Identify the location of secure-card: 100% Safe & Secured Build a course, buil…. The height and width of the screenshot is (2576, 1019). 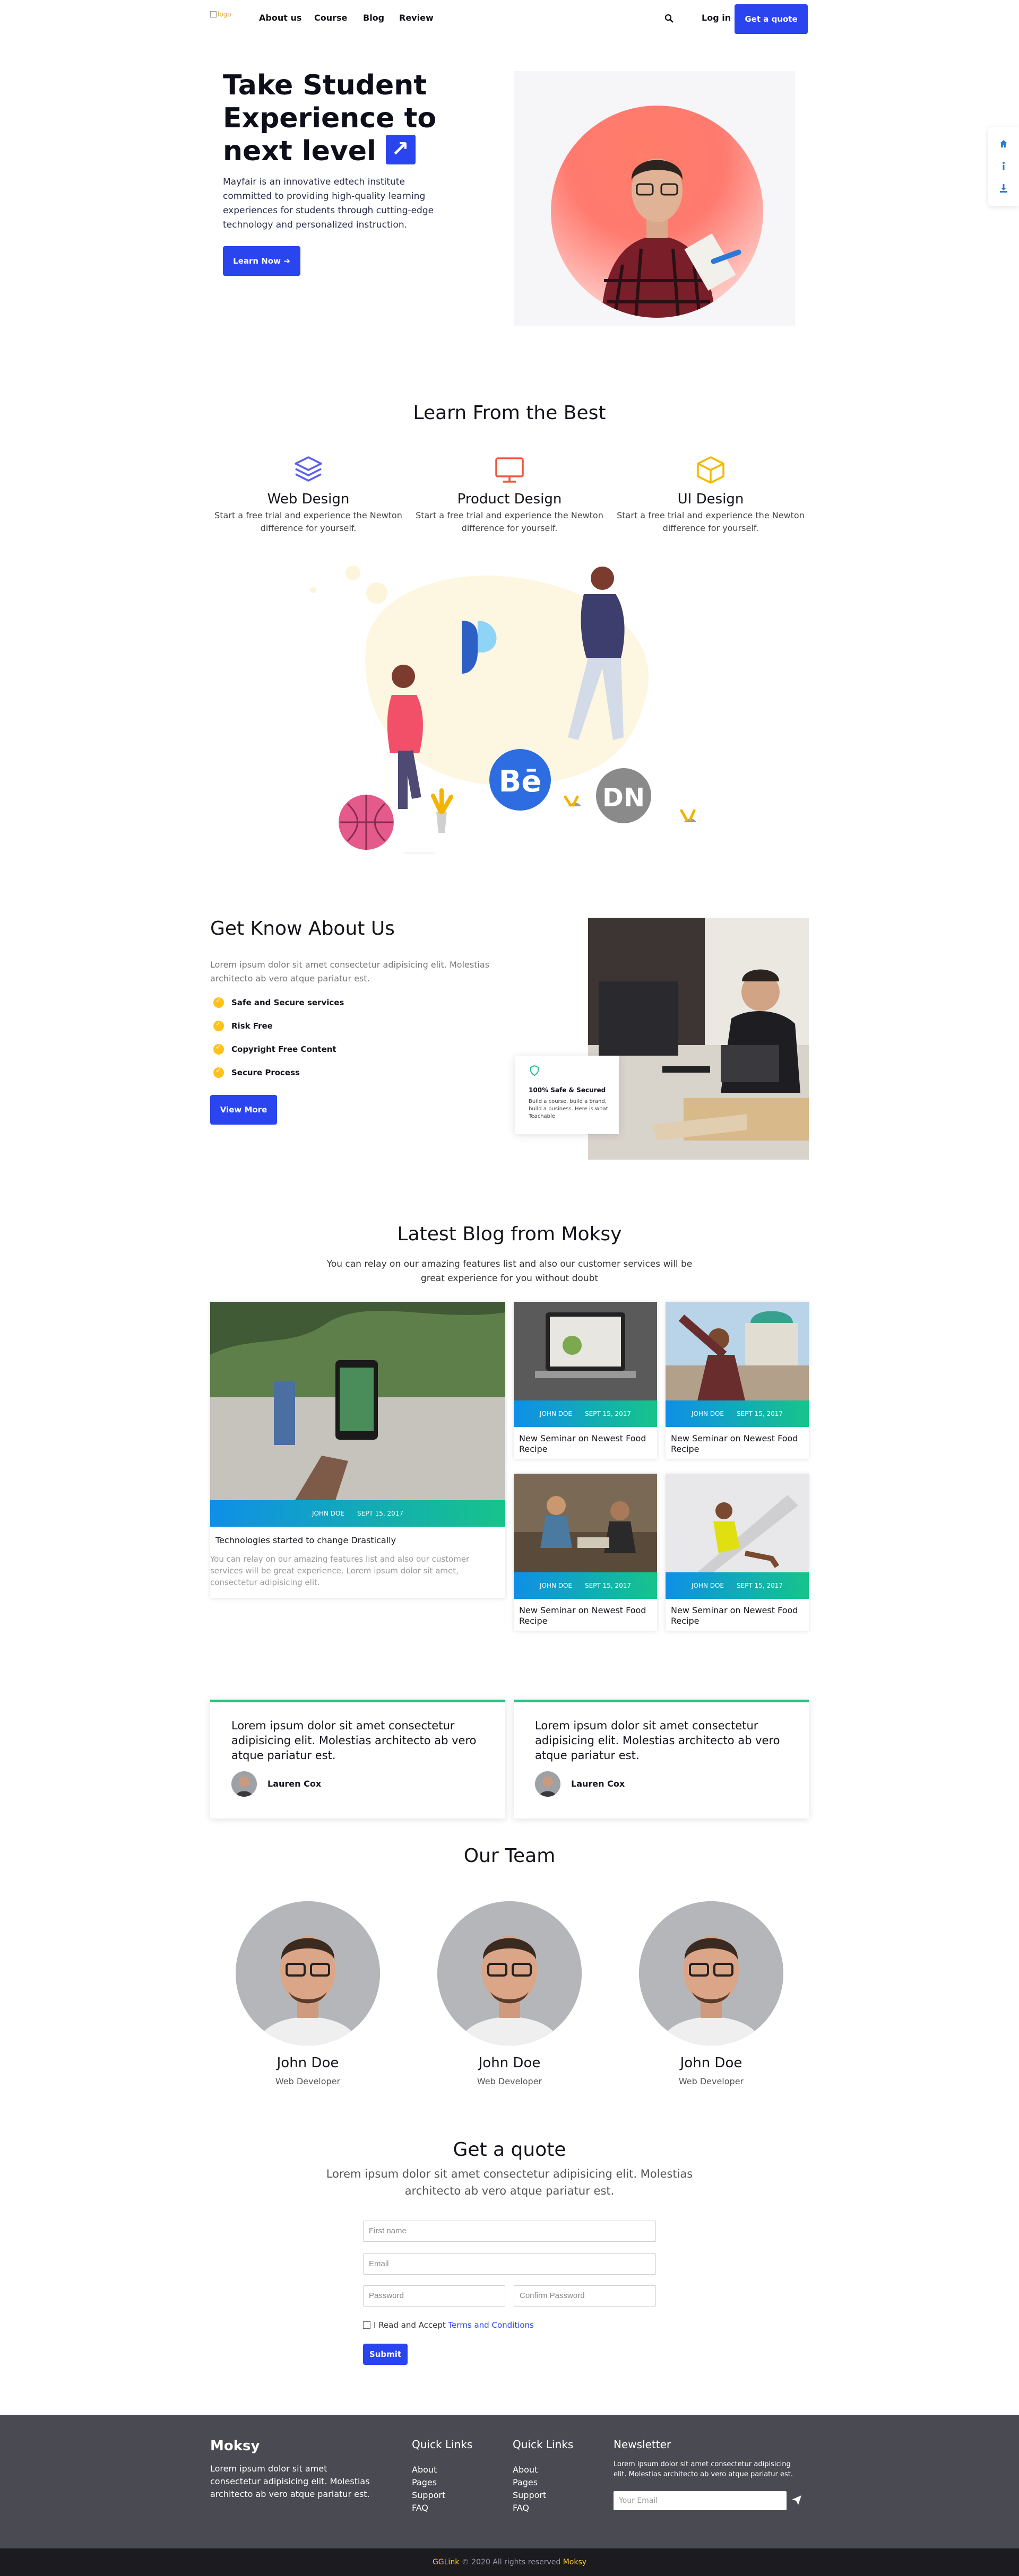
(567, 1095).